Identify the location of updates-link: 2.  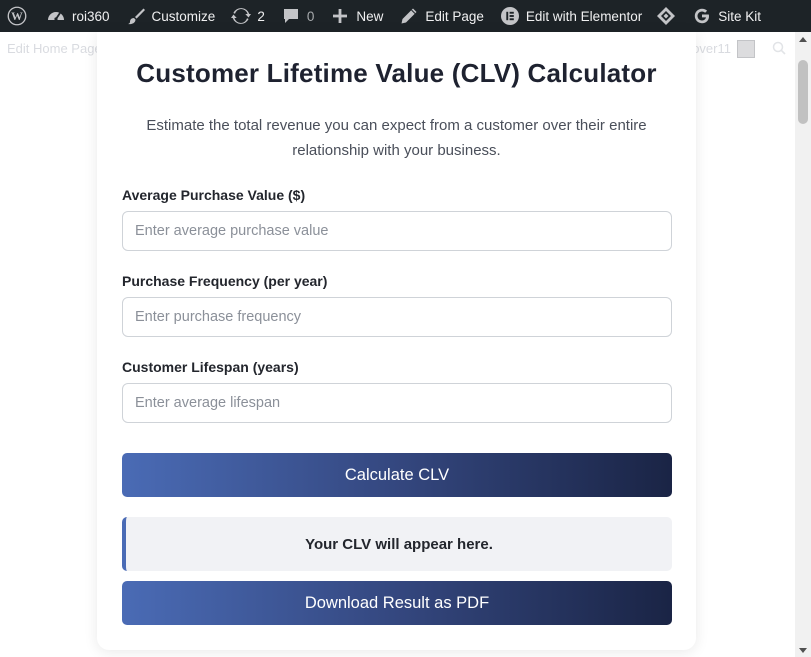
(248, 16).